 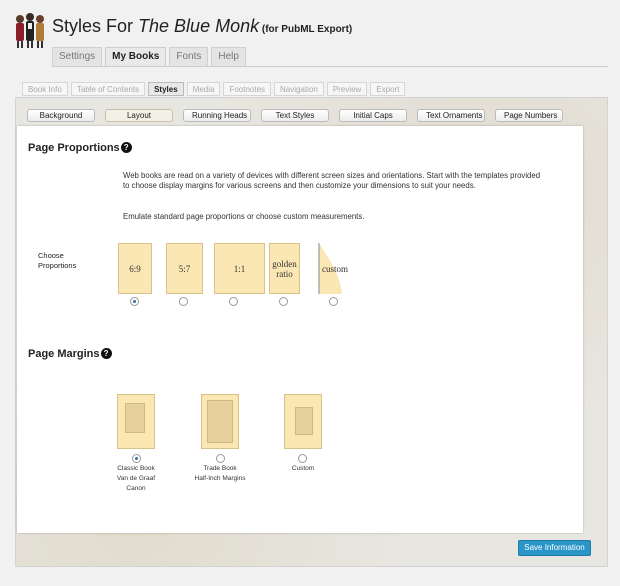 I want to click on margin-classic-book-label: Classic Book Van de Graaf Canon, so click(x=136, y=479).